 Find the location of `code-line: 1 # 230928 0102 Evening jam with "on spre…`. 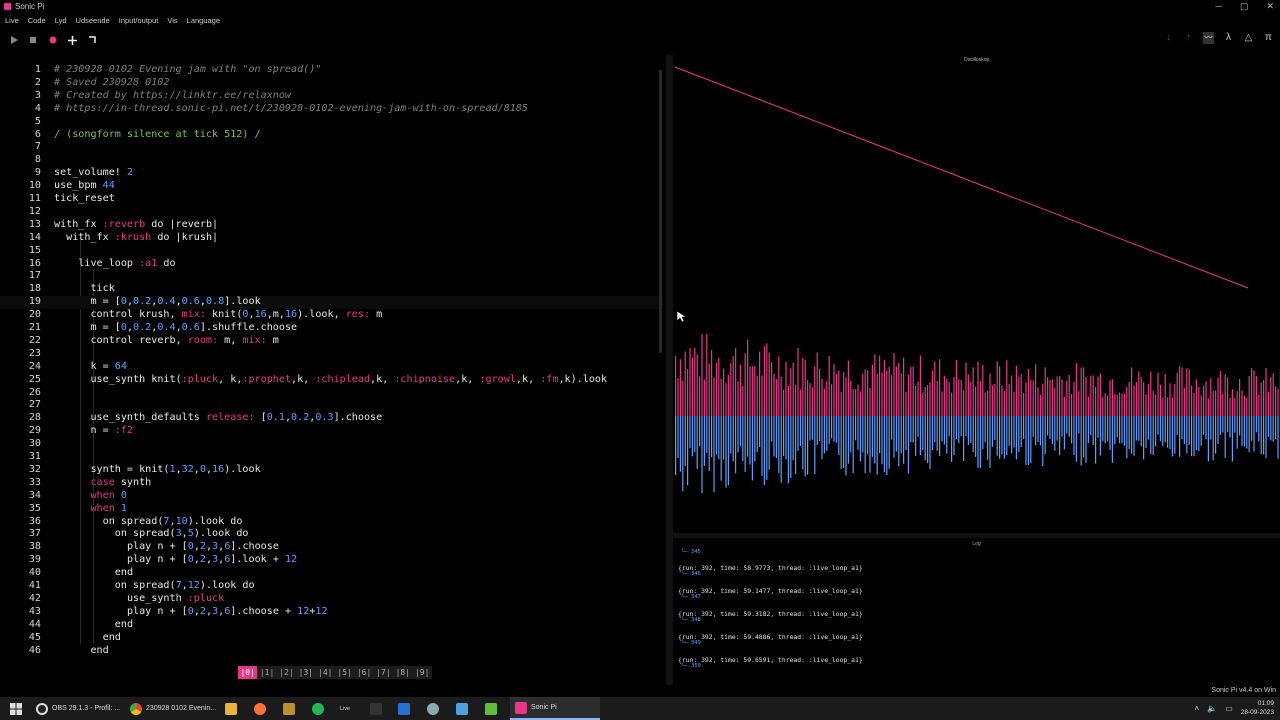

code-line: 1 # 230928 0102 Evening jam with "on spre… is located at coordinates (331, 70).